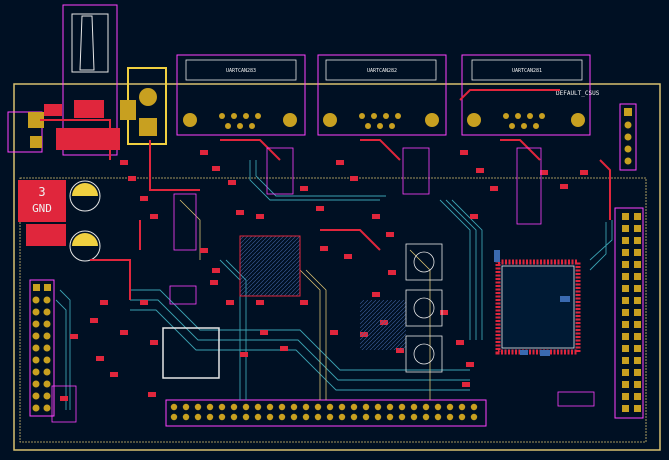 This screenshot has height=460, width=669. I want to click on gnd-label-block: 3 GND, so click(42, 213).